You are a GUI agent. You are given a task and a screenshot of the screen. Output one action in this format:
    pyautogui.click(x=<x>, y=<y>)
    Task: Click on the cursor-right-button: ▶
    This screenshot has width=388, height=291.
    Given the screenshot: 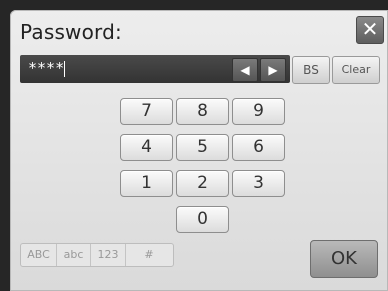 What is the action you would take?
    pyautogui.click(x=273, y=70)
    